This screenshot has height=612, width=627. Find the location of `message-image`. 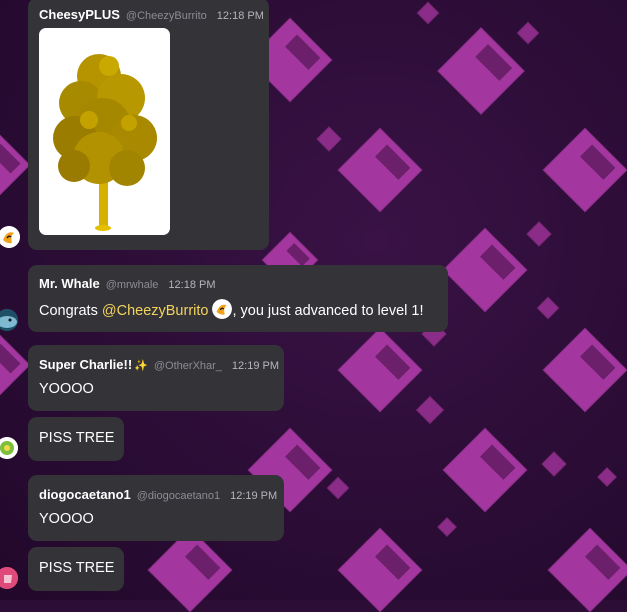

message-image is located at coordinates (104, 131).